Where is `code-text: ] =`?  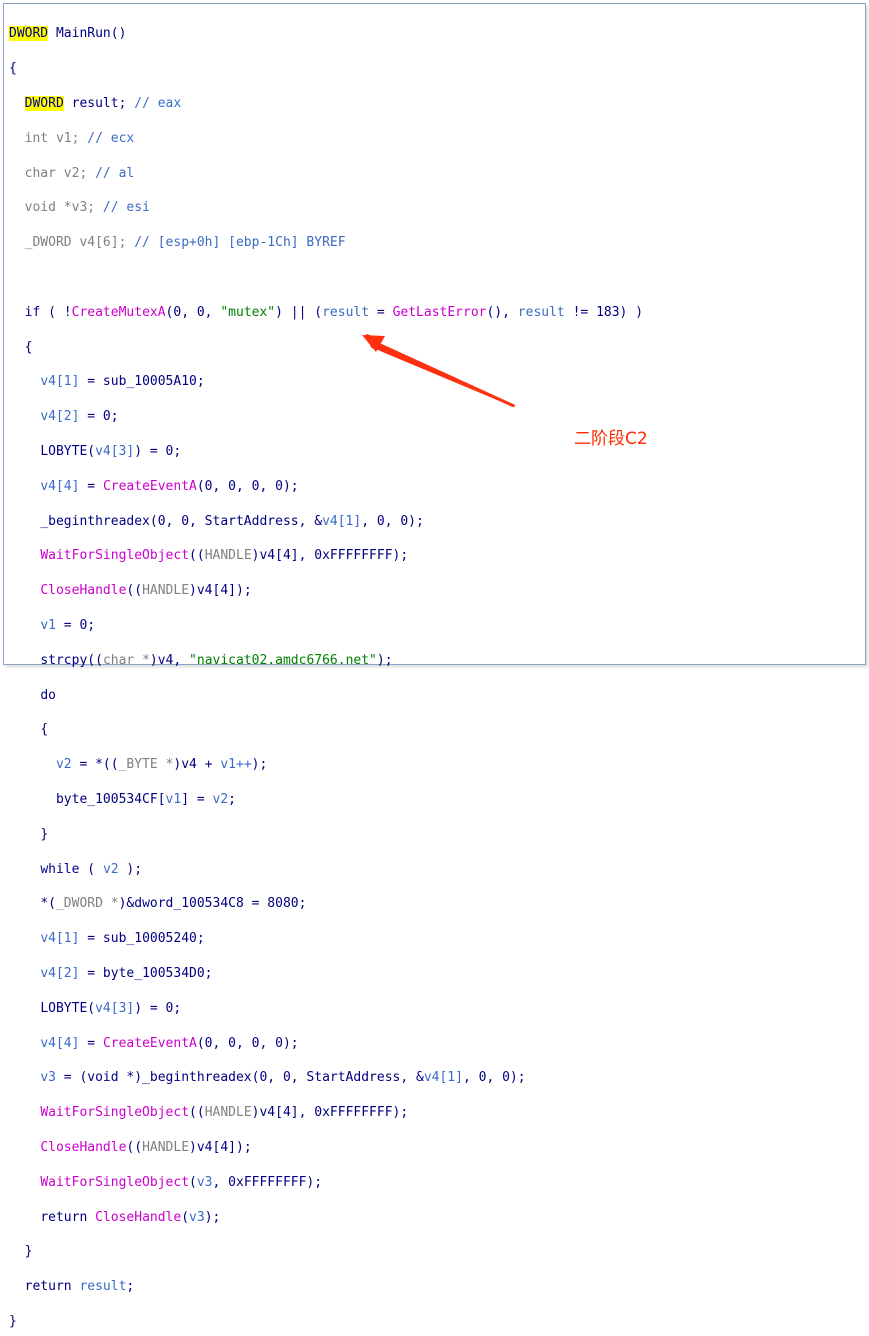 code-text: ] = is located at coordinates (197, 799).